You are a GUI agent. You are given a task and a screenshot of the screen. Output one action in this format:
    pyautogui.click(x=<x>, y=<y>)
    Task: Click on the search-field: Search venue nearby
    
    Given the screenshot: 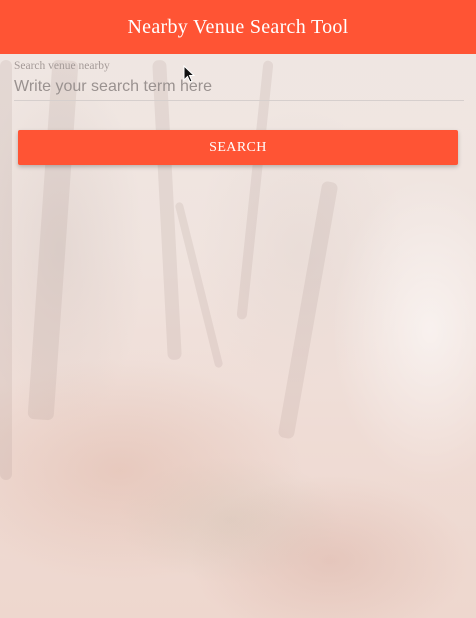 What is the action you would take?
    pyautogui.click(x=239, y=79)
    